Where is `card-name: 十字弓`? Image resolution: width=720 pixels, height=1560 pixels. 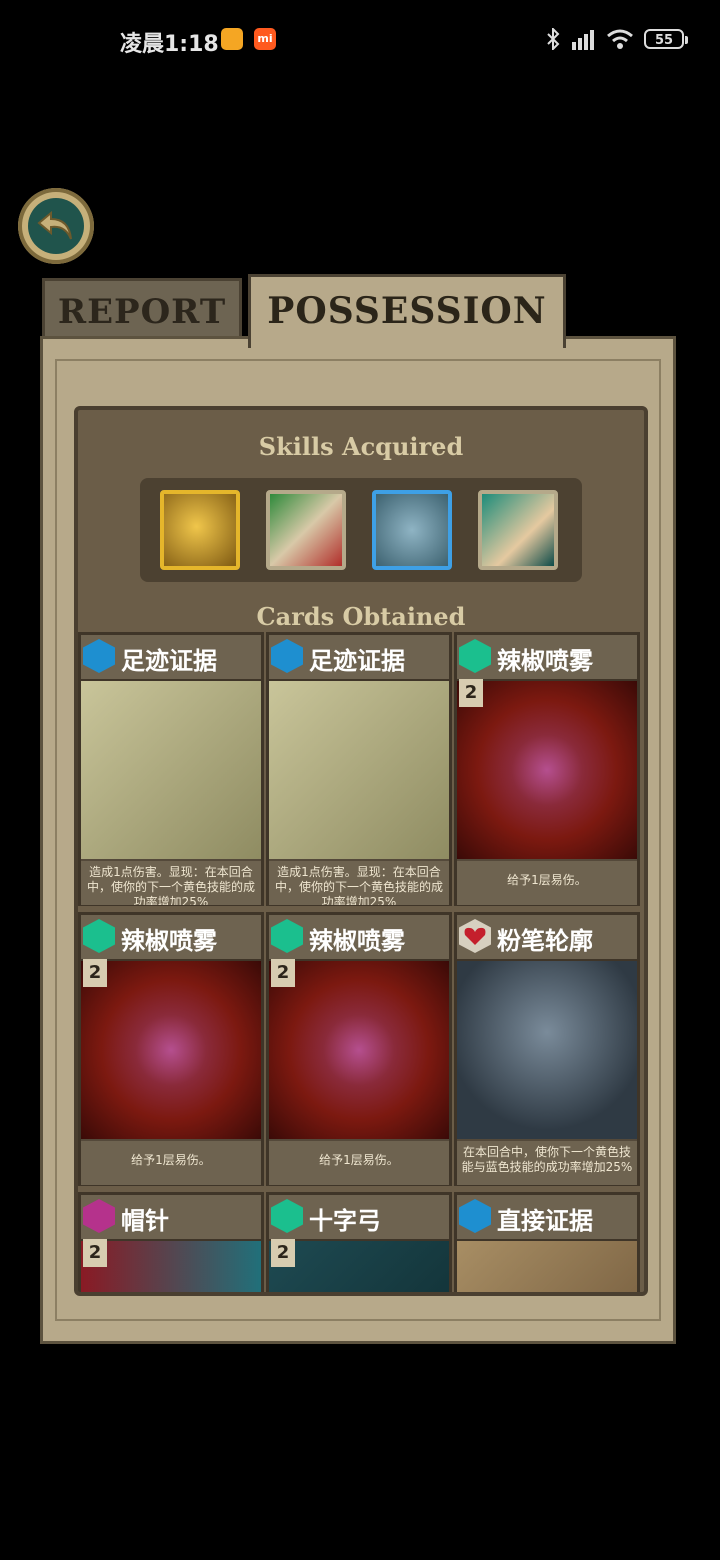
card-name: 十字弓 is located at coordinates (345, 1221).